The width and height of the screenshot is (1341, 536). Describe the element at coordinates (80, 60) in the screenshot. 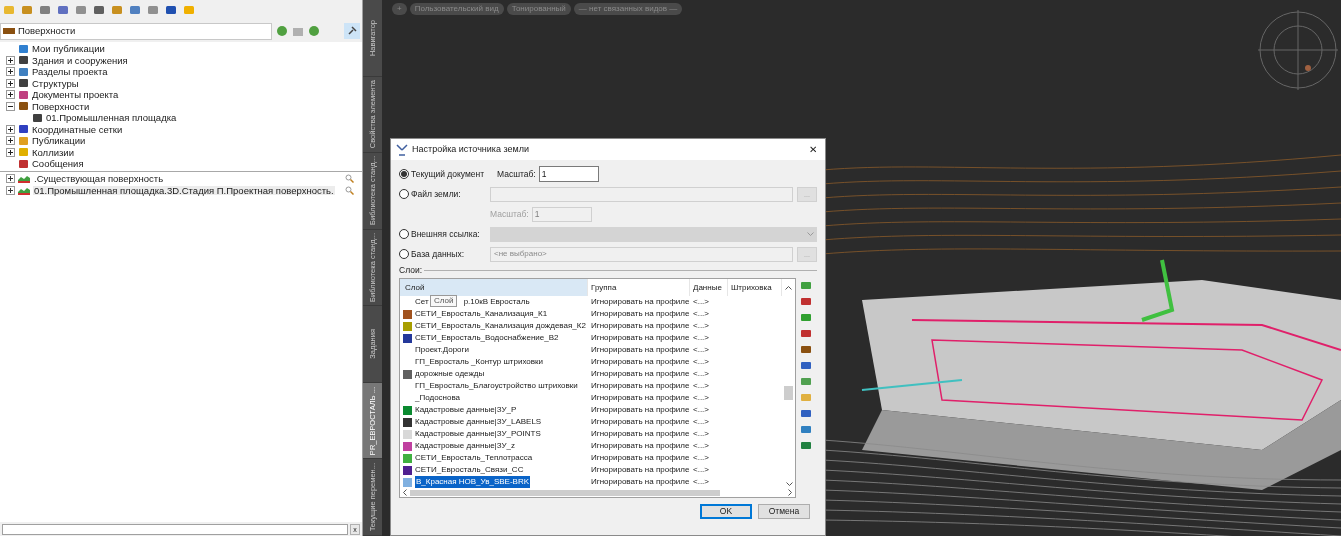

I see `tree-item: Здания и сооружения` at that location.